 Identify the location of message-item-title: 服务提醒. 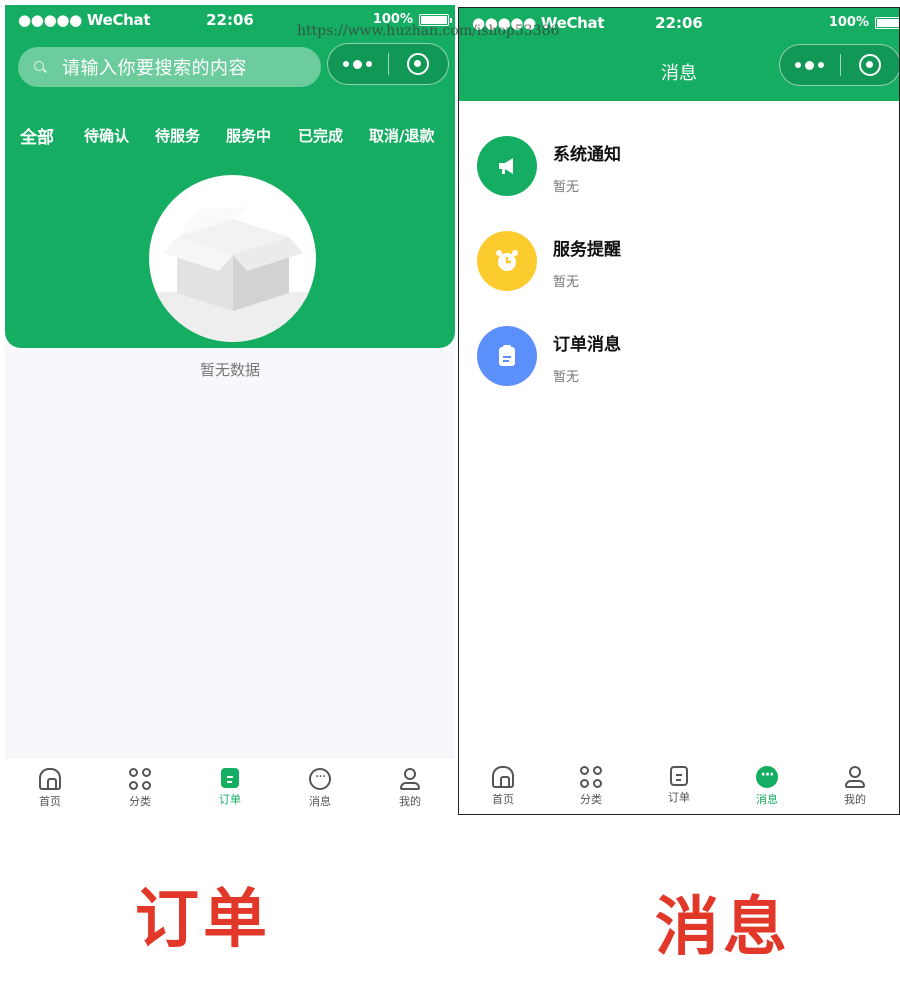
(587, 250).